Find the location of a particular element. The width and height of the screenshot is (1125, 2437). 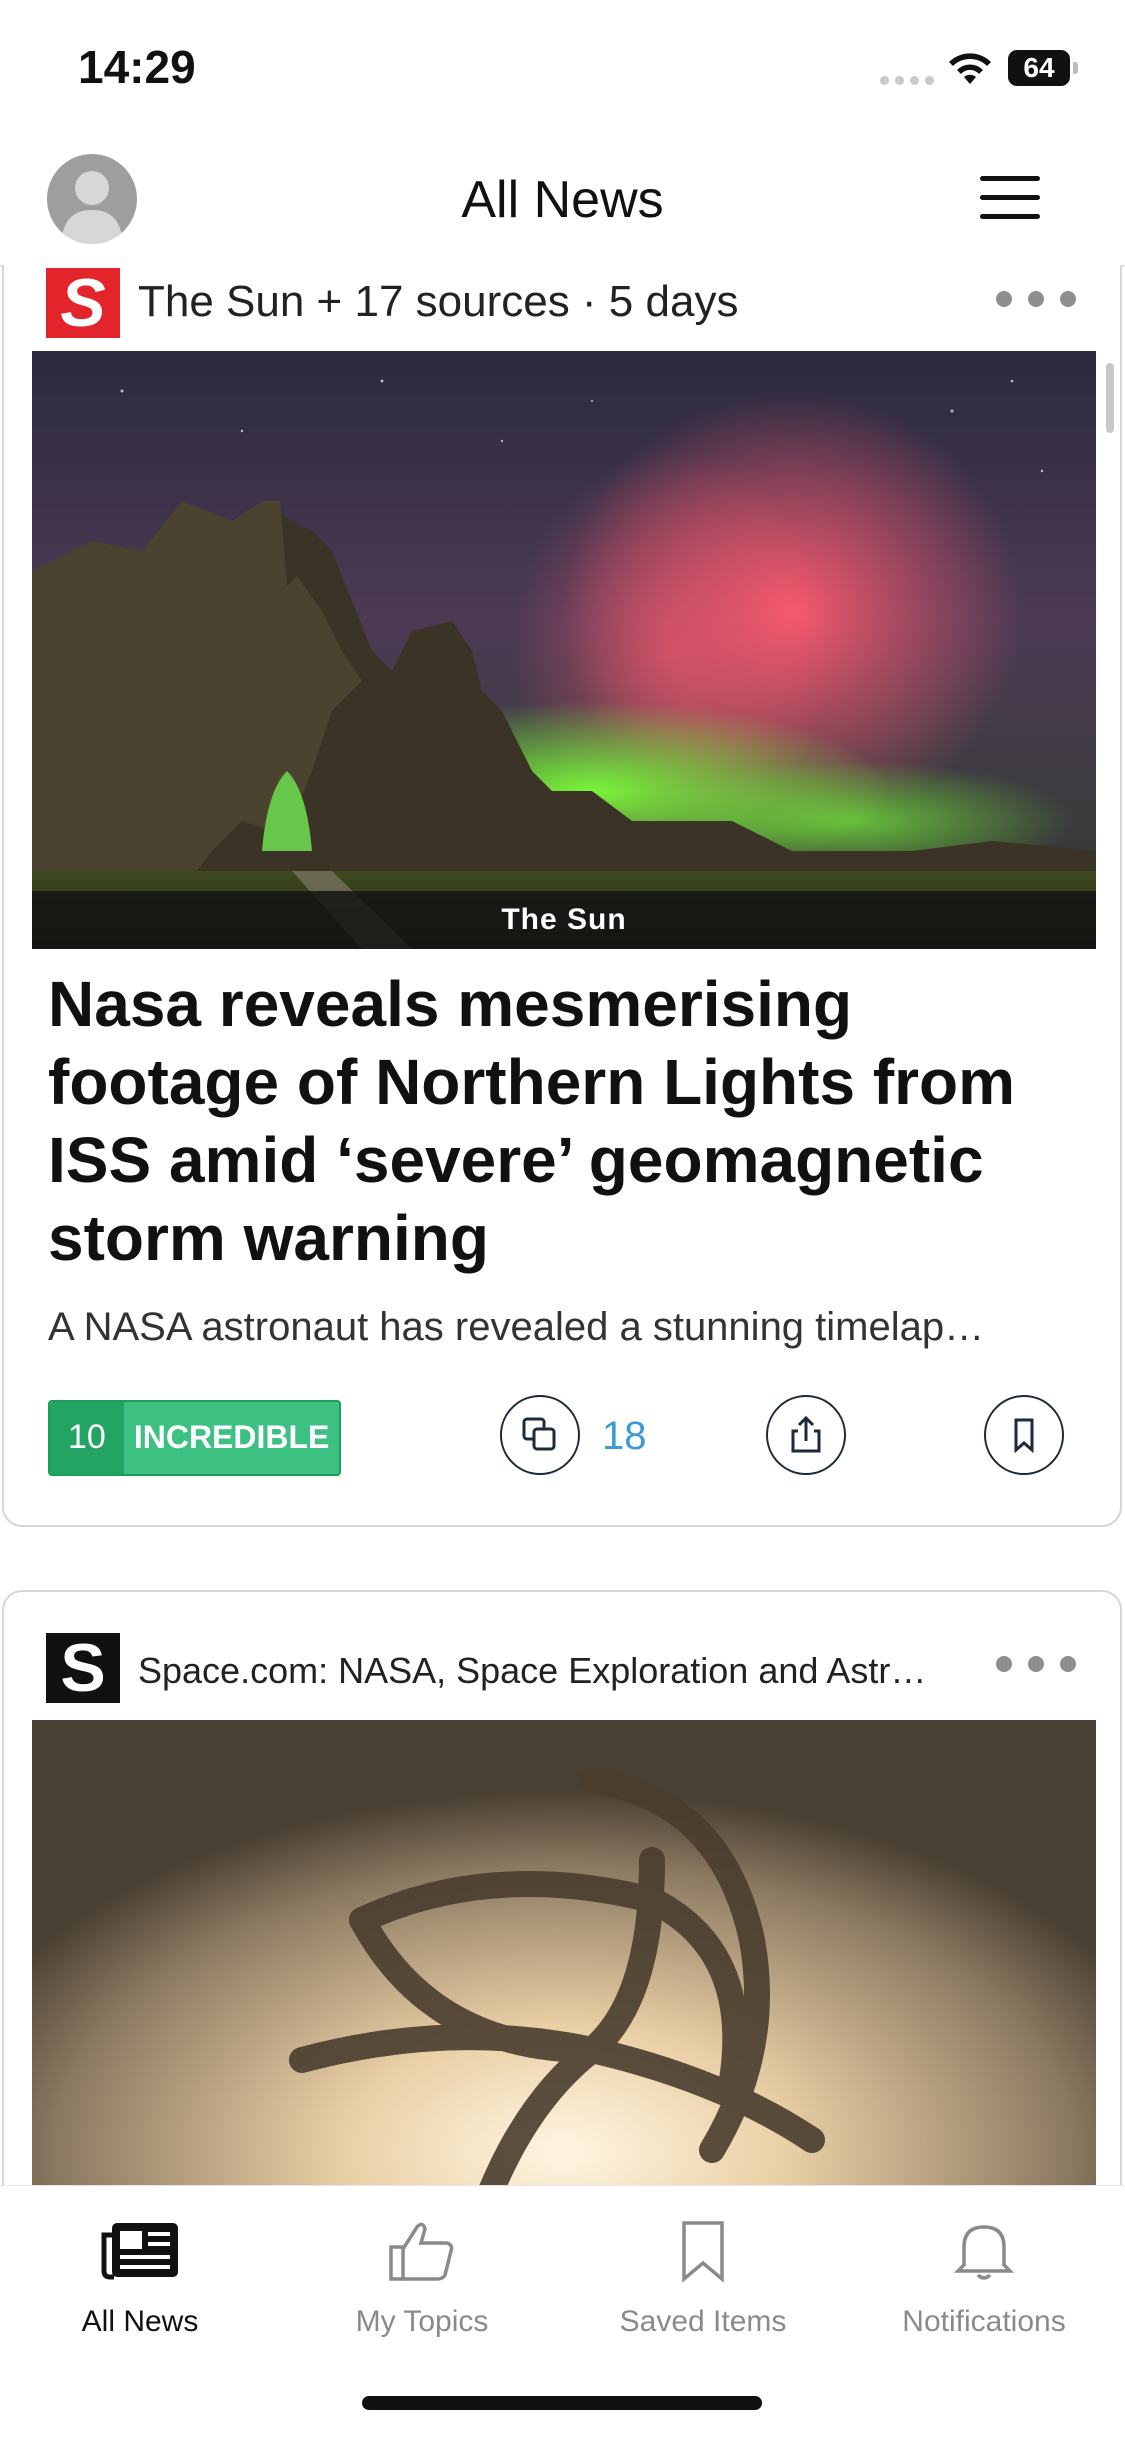

status-bar: 14:29 64 is located at coordinates (562, 70).